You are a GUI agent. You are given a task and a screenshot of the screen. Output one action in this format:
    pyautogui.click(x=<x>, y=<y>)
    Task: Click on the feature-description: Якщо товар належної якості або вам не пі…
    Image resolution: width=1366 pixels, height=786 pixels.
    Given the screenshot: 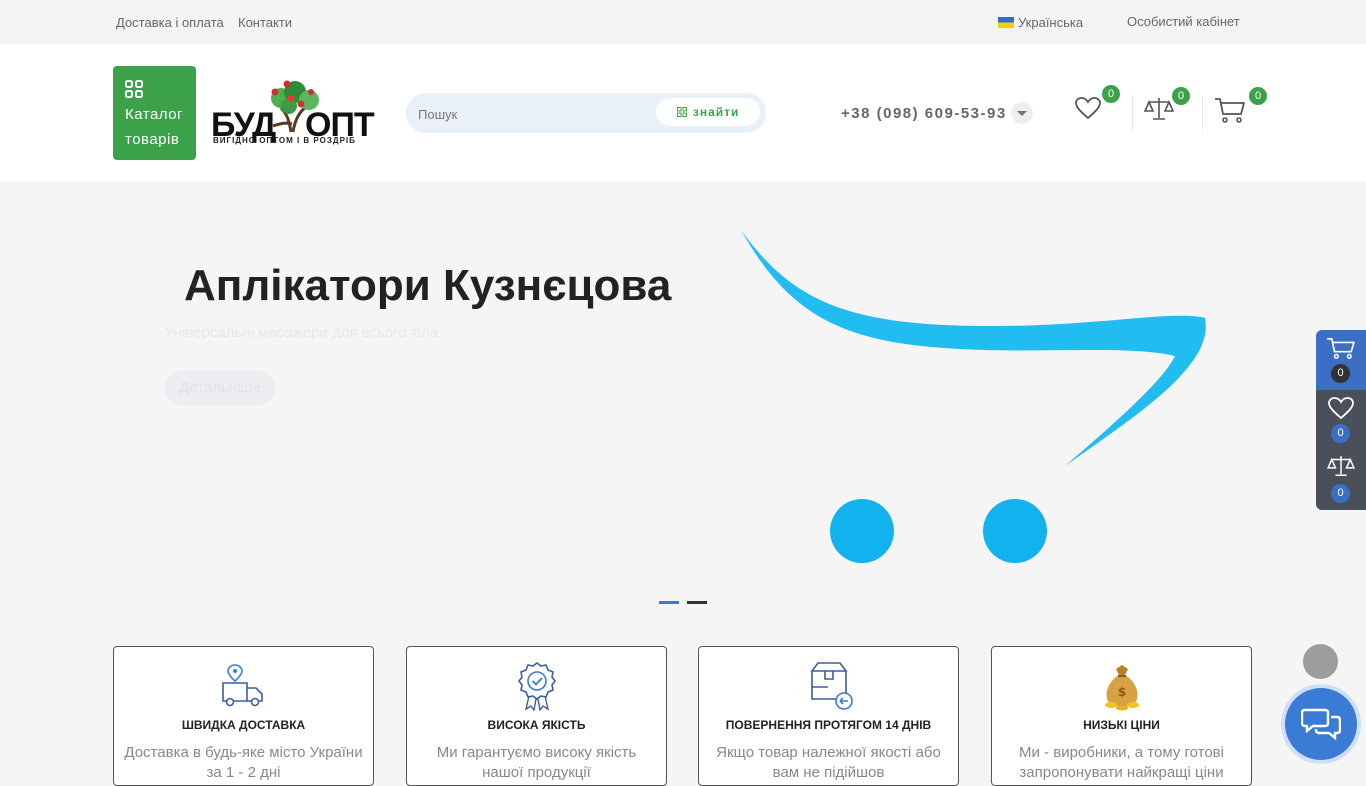 What is the action you would take?
    pyautogui.click(x=828, y=762)
    